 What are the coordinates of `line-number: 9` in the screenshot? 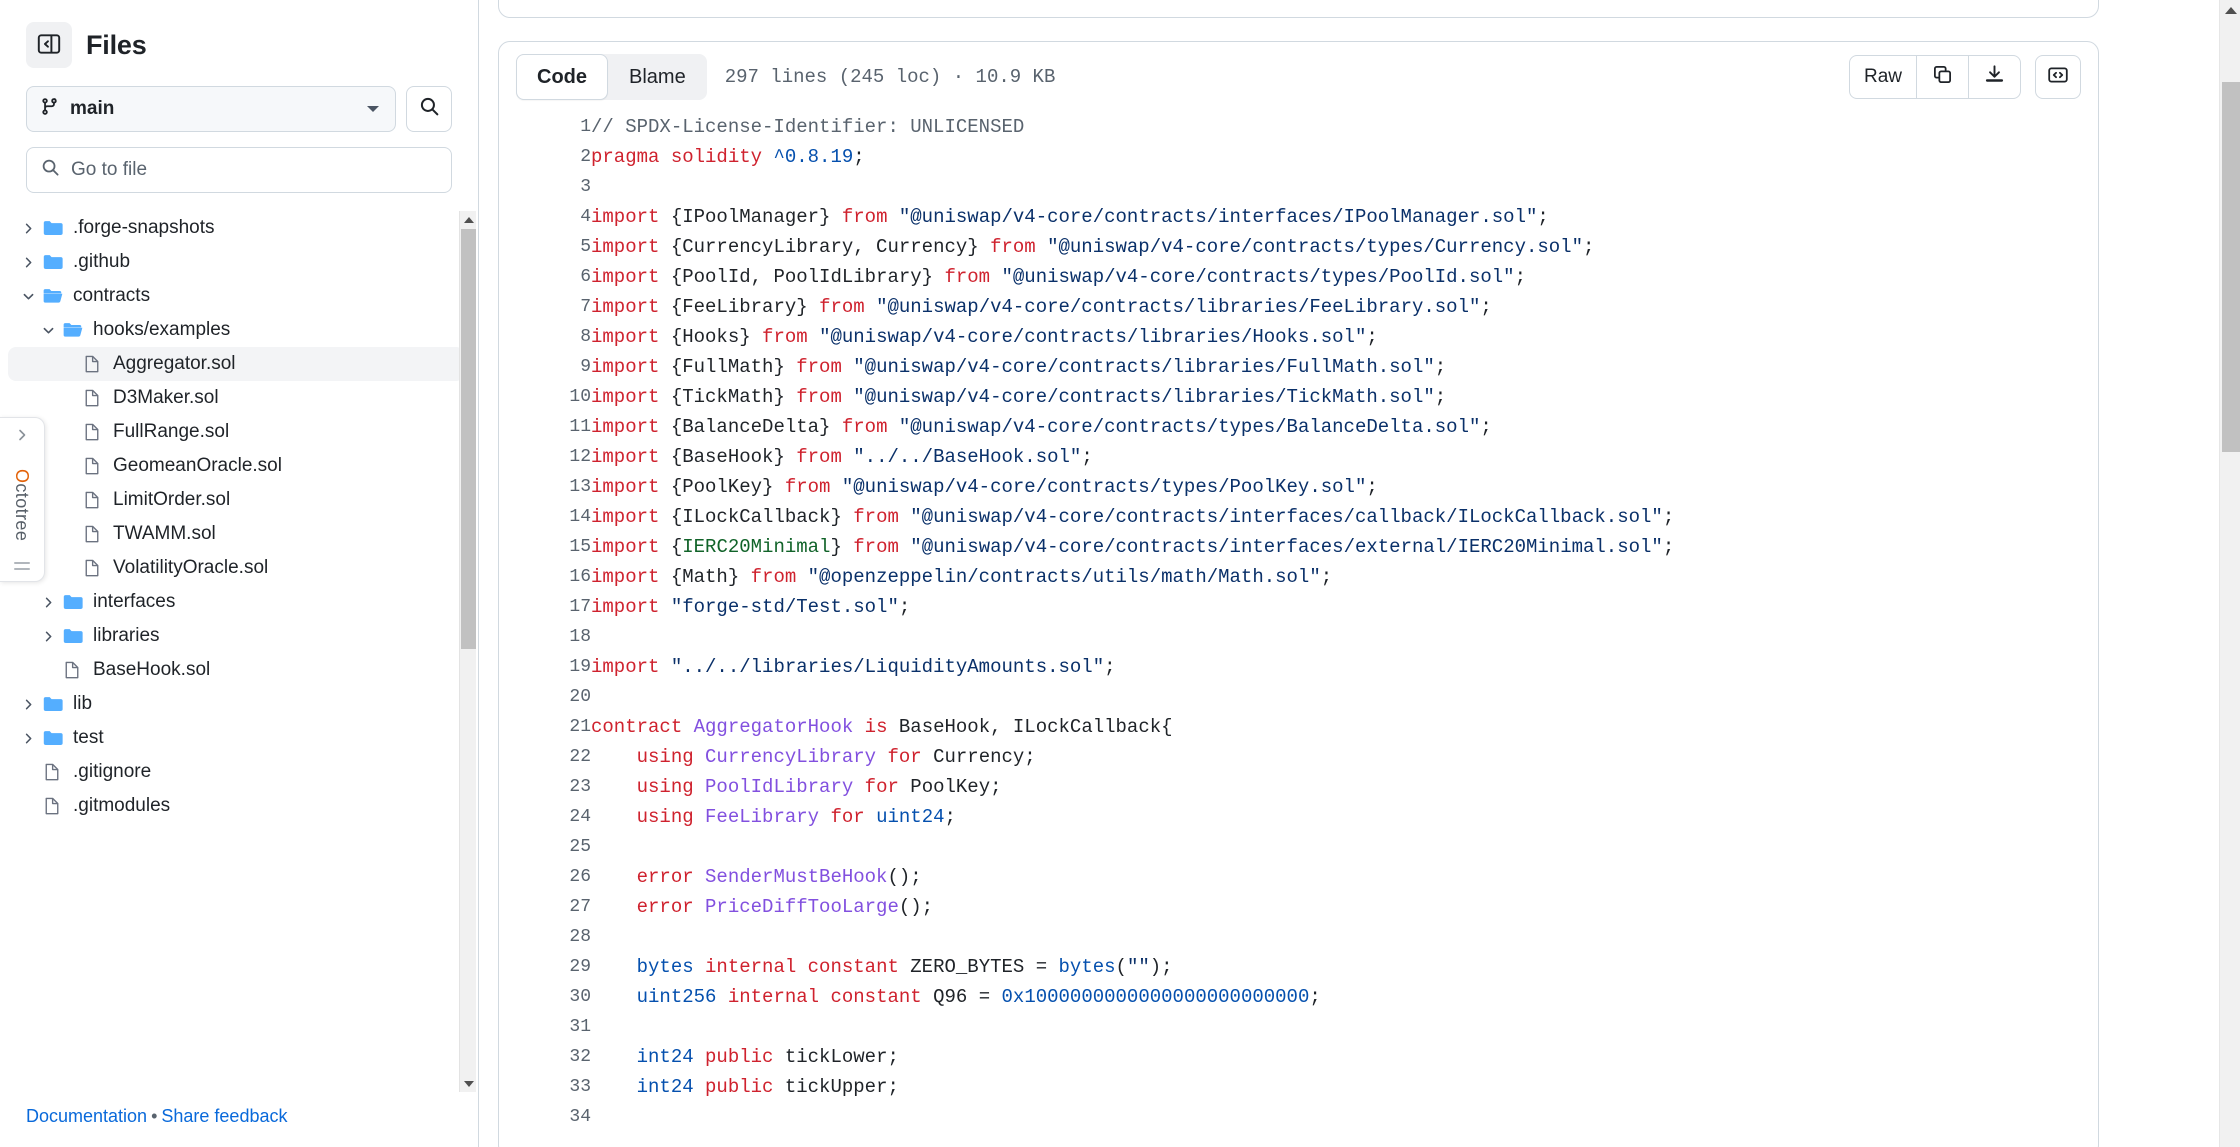 It's located at (545, 367).